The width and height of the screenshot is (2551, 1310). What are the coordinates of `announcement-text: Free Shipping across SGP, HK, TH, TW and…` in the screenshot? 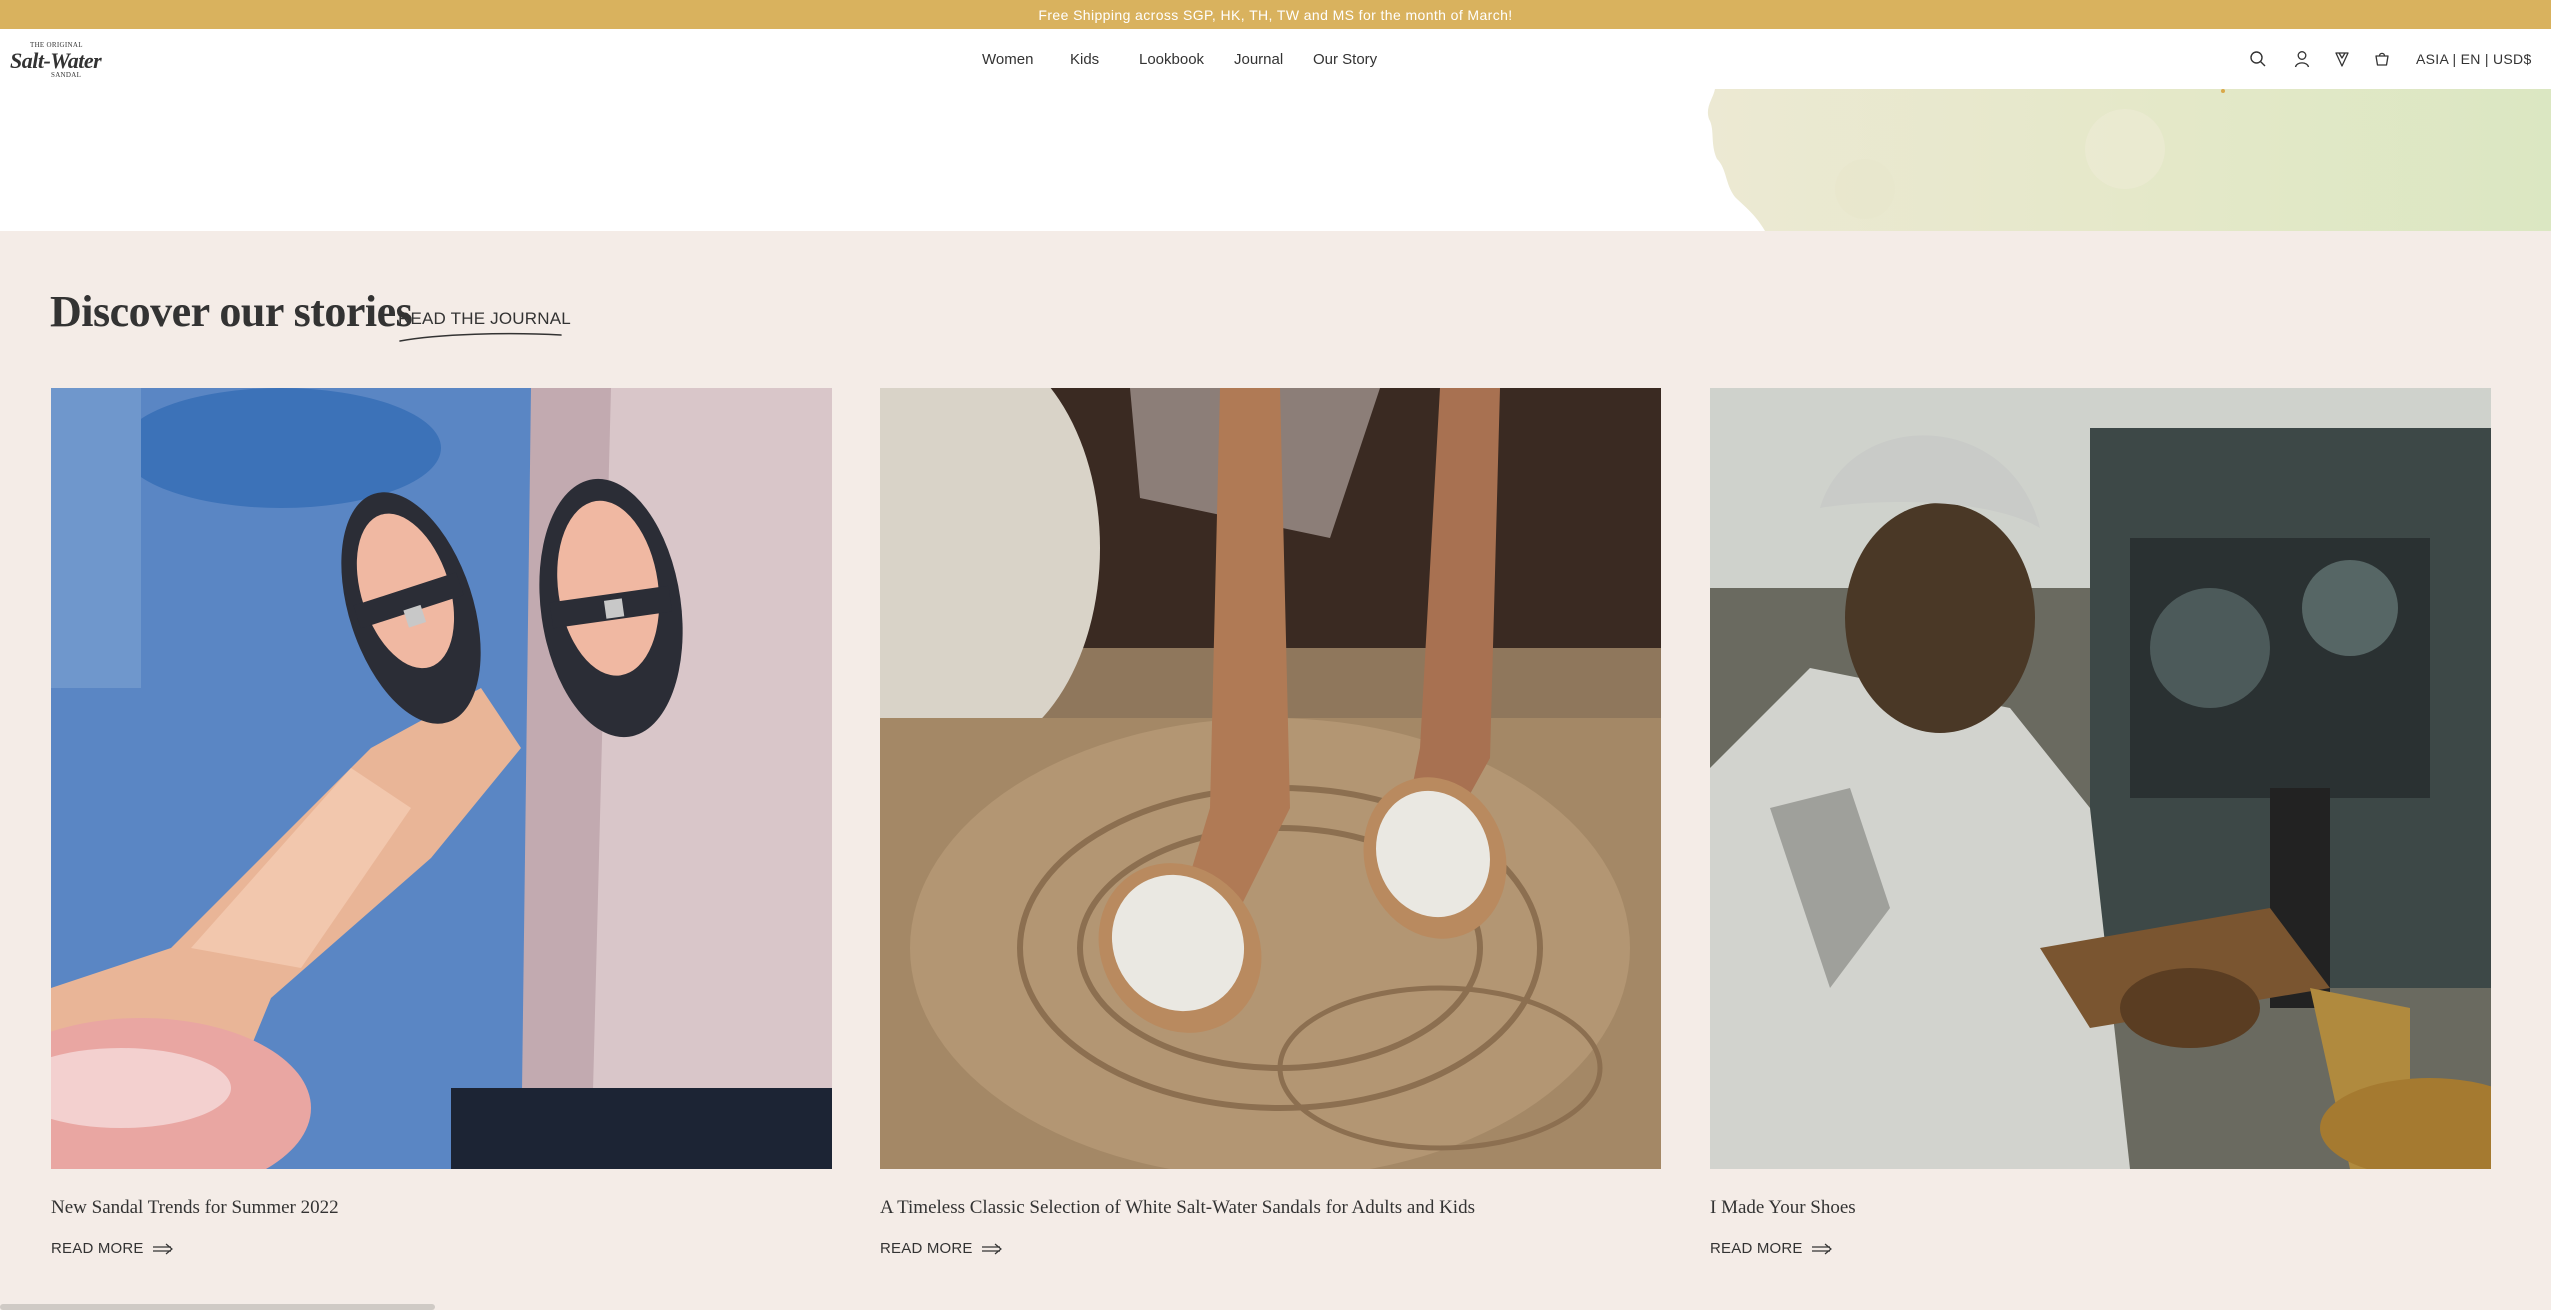 It's located at (1275, 14).